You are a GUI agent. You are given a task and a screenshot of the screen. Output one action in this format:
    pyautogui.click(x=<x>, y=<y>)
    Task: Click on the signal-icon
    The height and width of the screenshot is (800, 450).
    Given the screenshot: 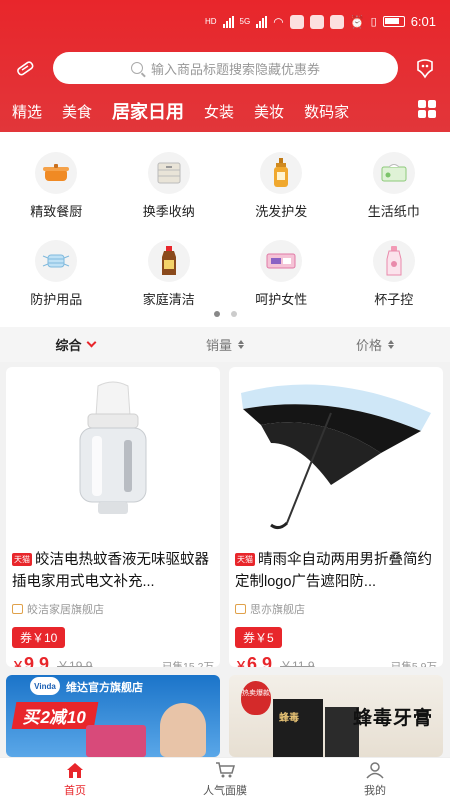 What is the action you would take?
    pyautogui.click(x=228, y=21)
    